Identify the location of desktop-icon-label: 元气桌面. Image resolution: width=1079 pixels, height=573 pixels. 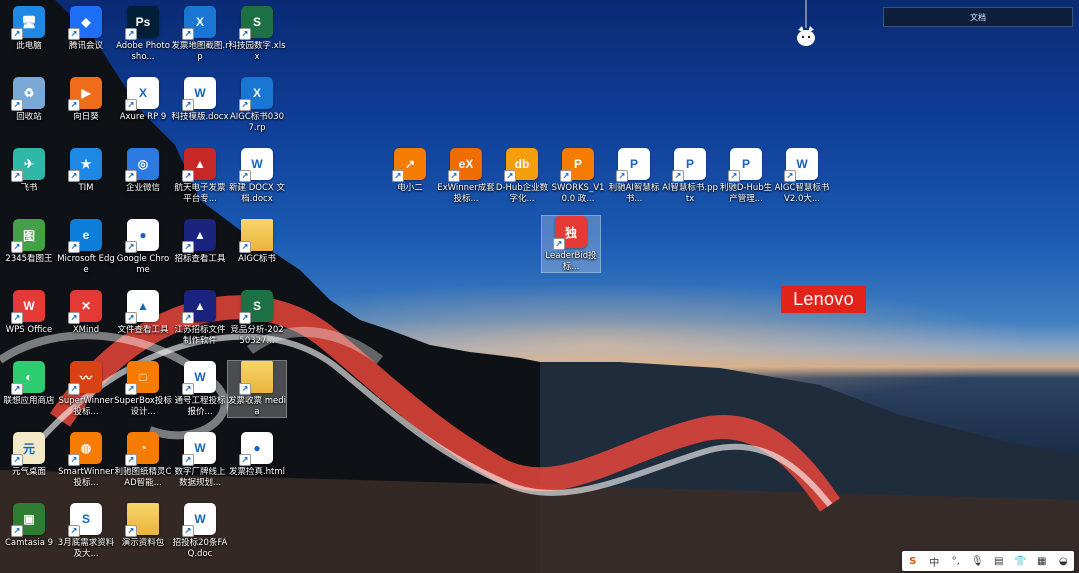
(28, 472).